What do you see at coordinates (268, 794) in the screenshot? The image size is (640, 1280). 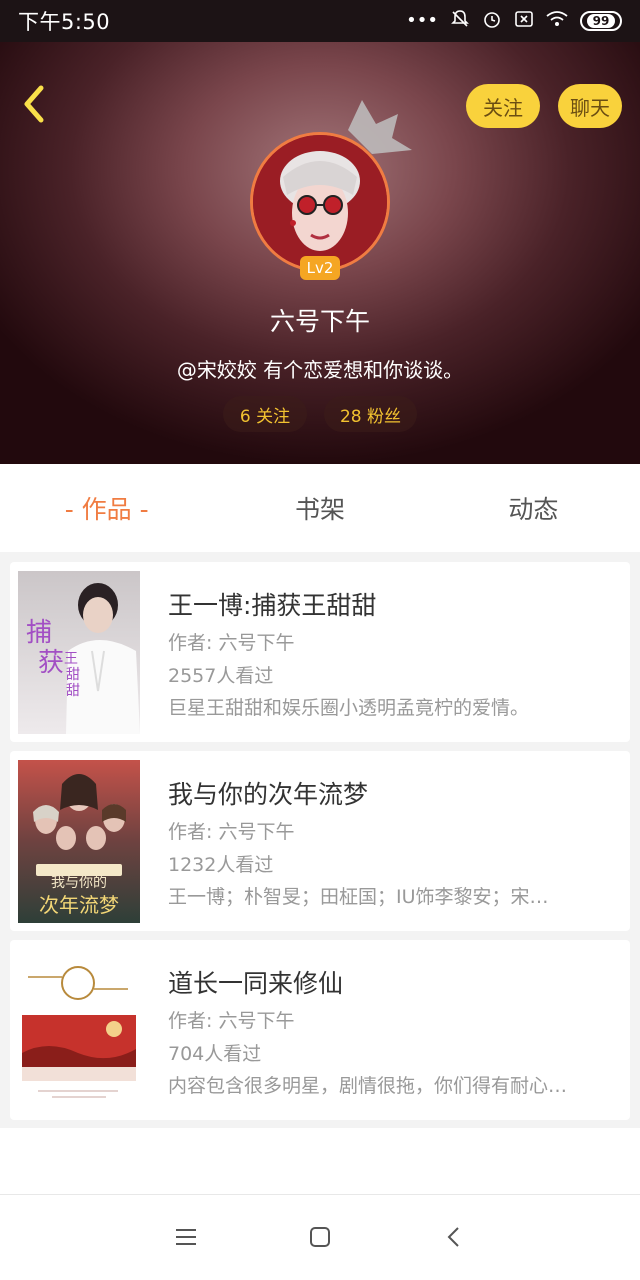 I see `book-title: 我与你的次年流梦` at bounding box center [268, 794].